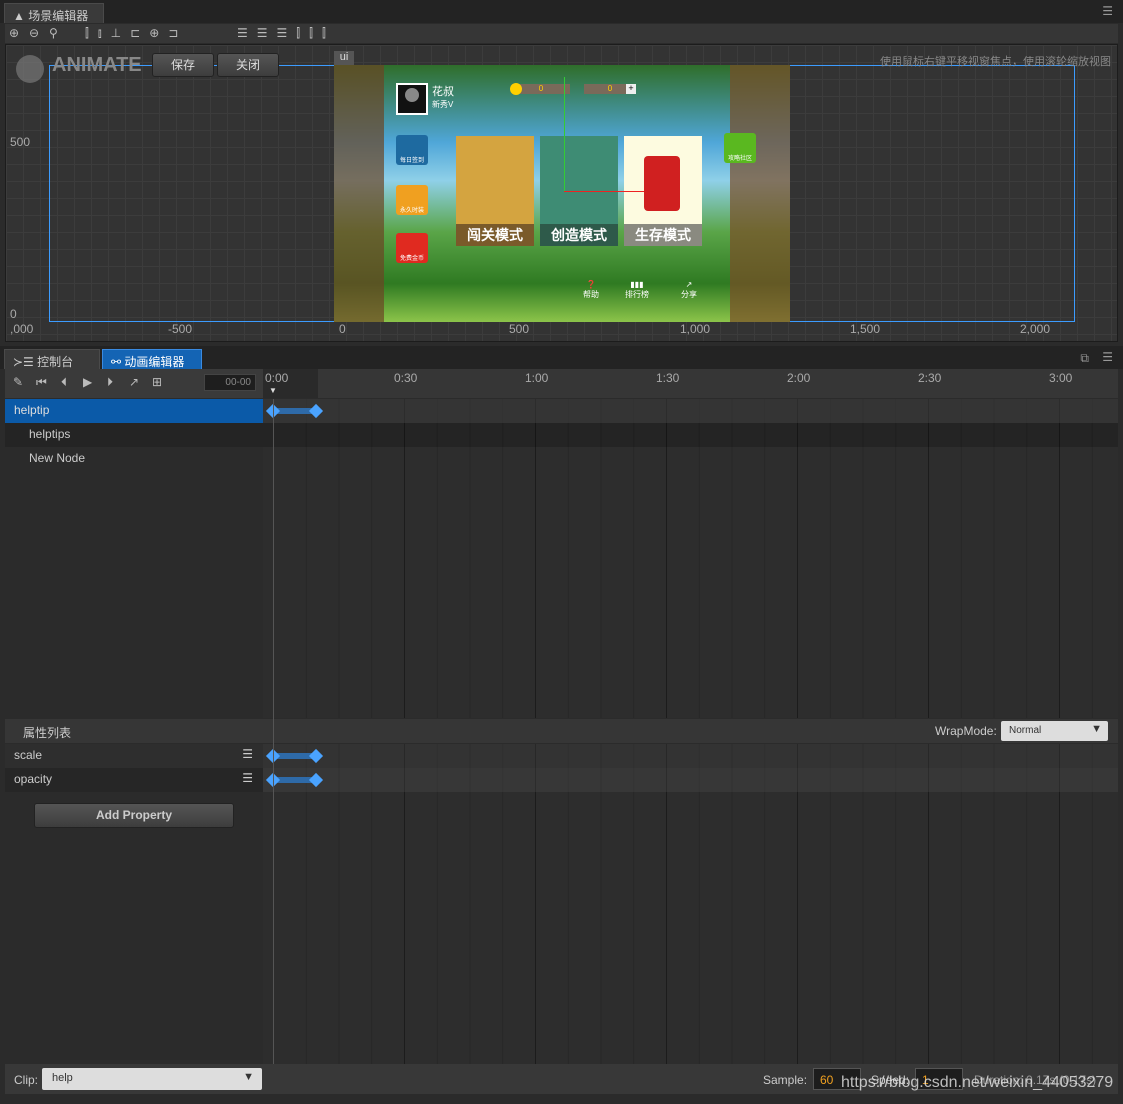 This screenshot has height=1104, width=1123. I want to click on add-icon: ⊞, so click(157, 382).